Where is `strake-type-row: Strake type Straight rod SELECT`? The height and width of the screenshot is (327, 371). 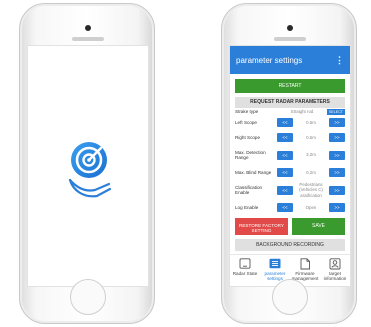 strake-type-row: Strake type Straight rod SELECT is located at coordinates (290, 111).